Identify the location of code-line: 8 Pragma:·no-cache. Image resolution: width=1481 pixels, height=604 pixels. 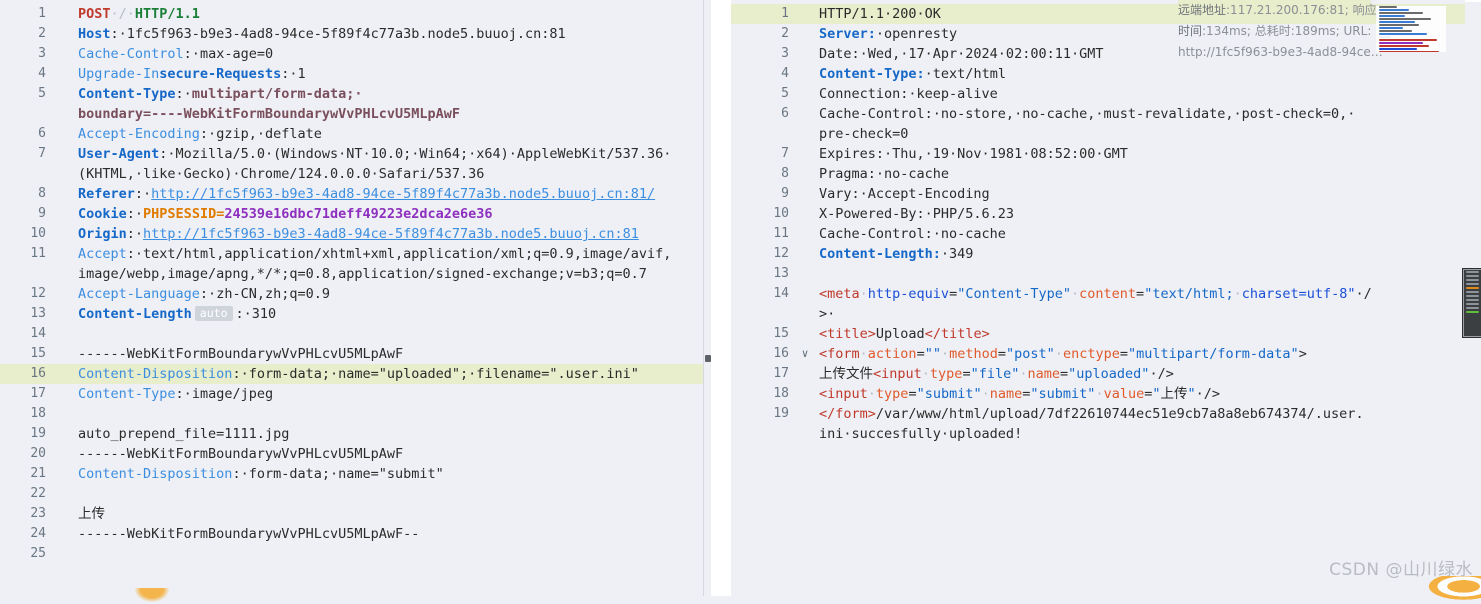
(1098, 174).